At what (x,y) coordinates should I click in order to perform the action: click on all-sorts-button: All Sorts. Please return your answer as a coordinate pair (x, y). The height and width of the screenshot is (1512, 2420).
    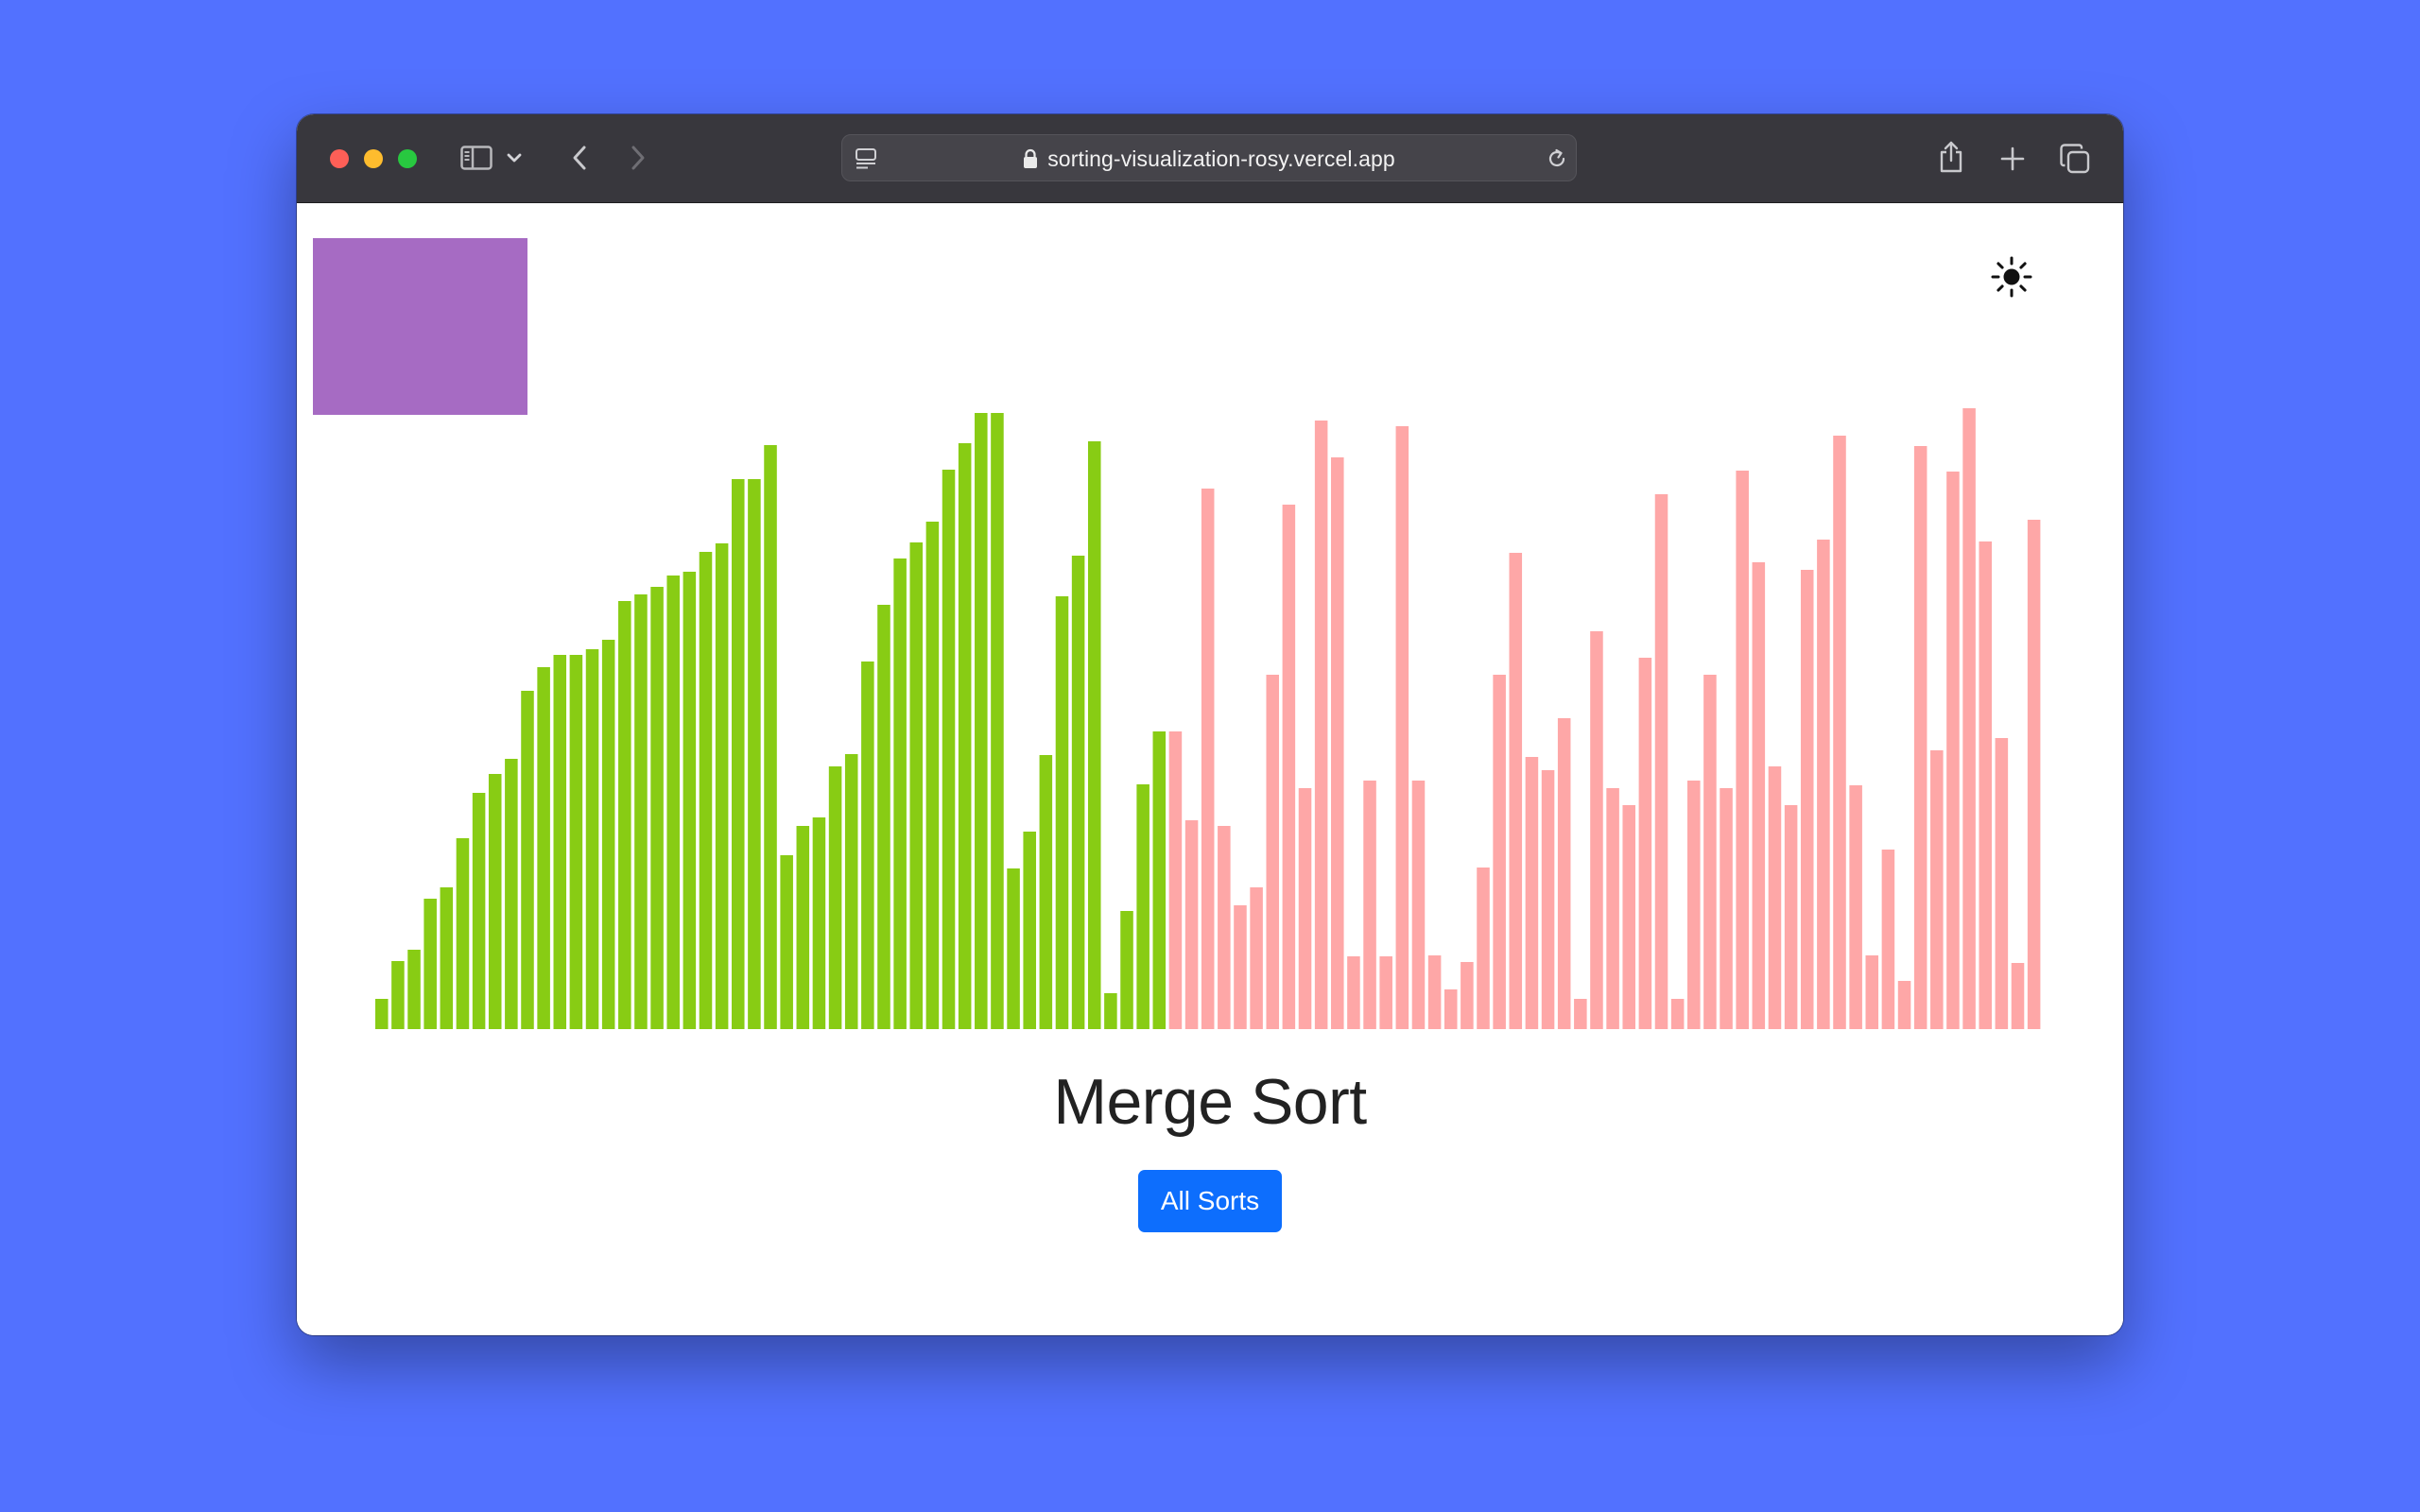
    Looking at the image, I should click on (1210, 1201).